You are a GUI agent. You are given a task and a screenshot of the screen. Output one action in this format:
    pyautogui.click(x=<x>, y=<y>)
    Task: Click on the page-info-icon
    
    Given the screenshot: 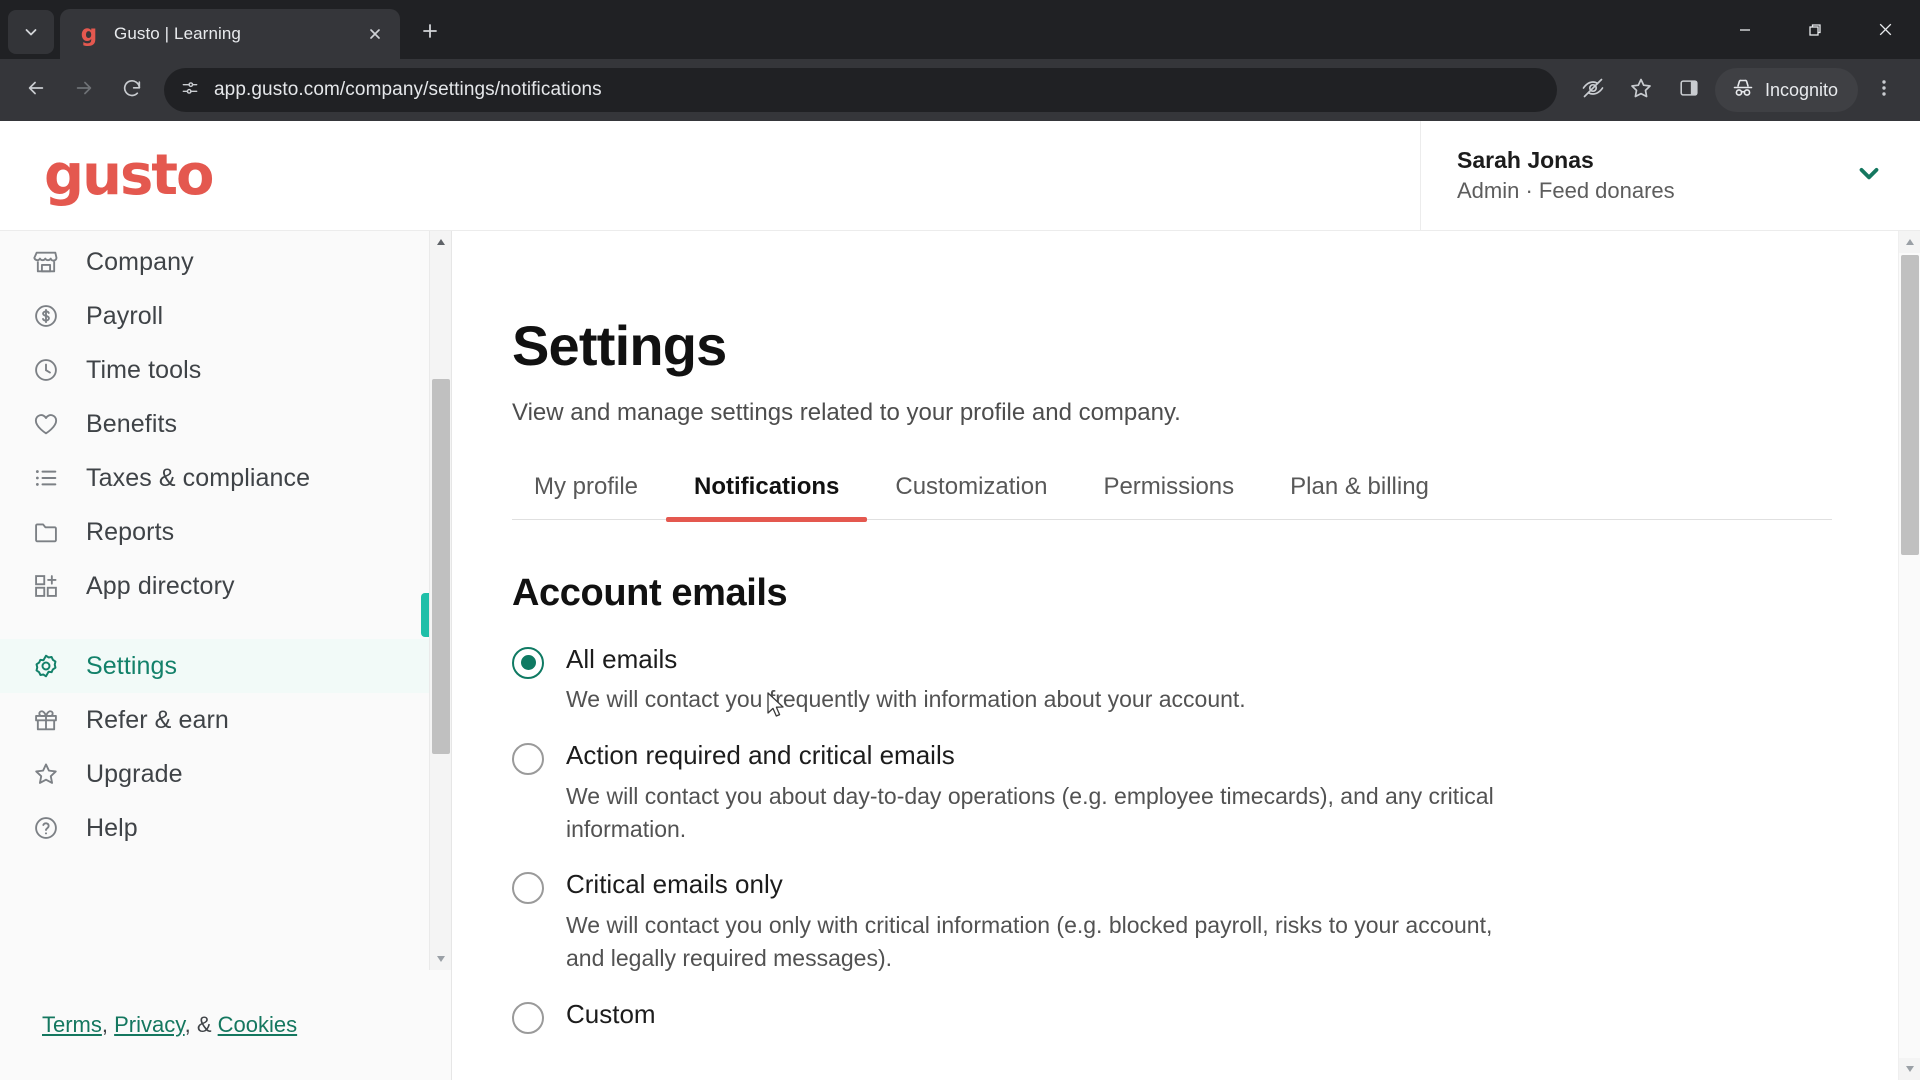 What is the action you would take?
    pyautogui.click(x=190, y=90)
    